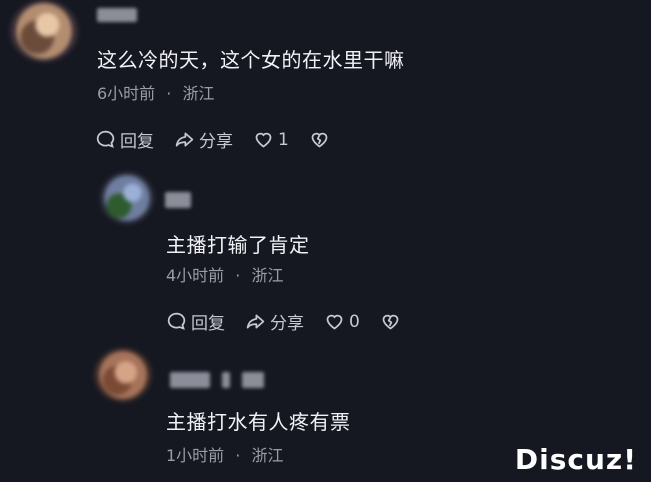 This screenshot has height=482, width=651. What do you see at coordinates (126, 93) in the screenshot?
I see `comment-time: 6小时前` at bounding box center [126, 93].